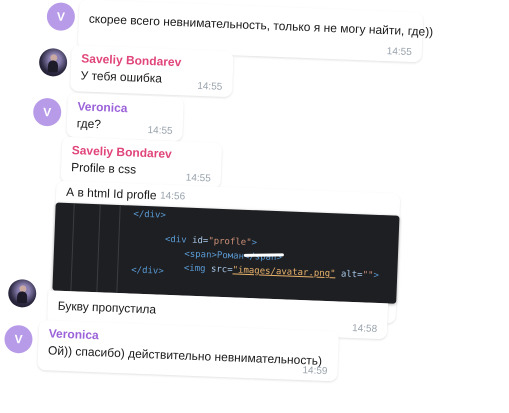 Image resolution: width=509 pixels, height=413 pixels. Describe the element at coordinates (364, 329) in the screenshot. I see `message-time: 14:58` at that location.